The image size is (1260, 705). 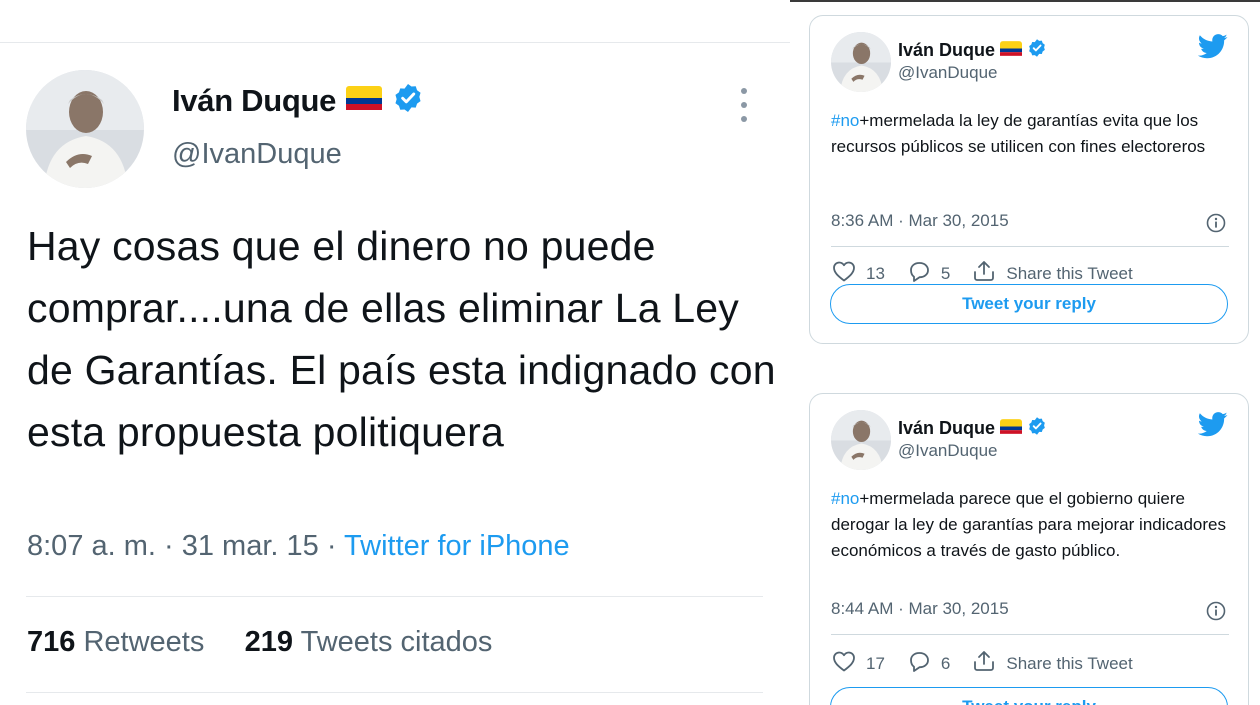 I want to click on share-icon, so click(x=984, y=663).